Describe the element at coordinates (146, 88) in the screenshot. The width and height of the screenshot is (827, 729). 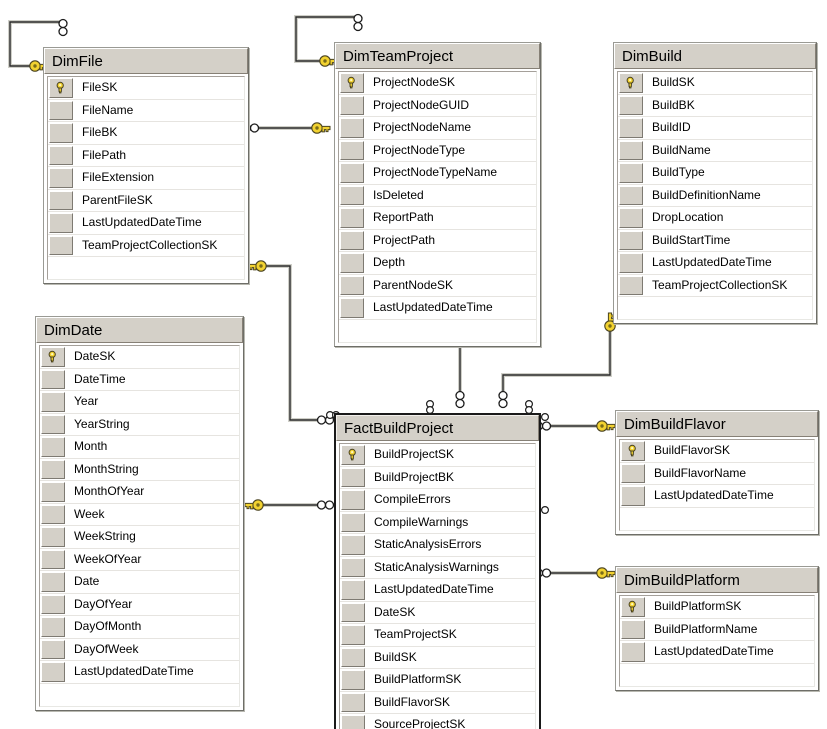
I see `column-row: FileSK` at that location.